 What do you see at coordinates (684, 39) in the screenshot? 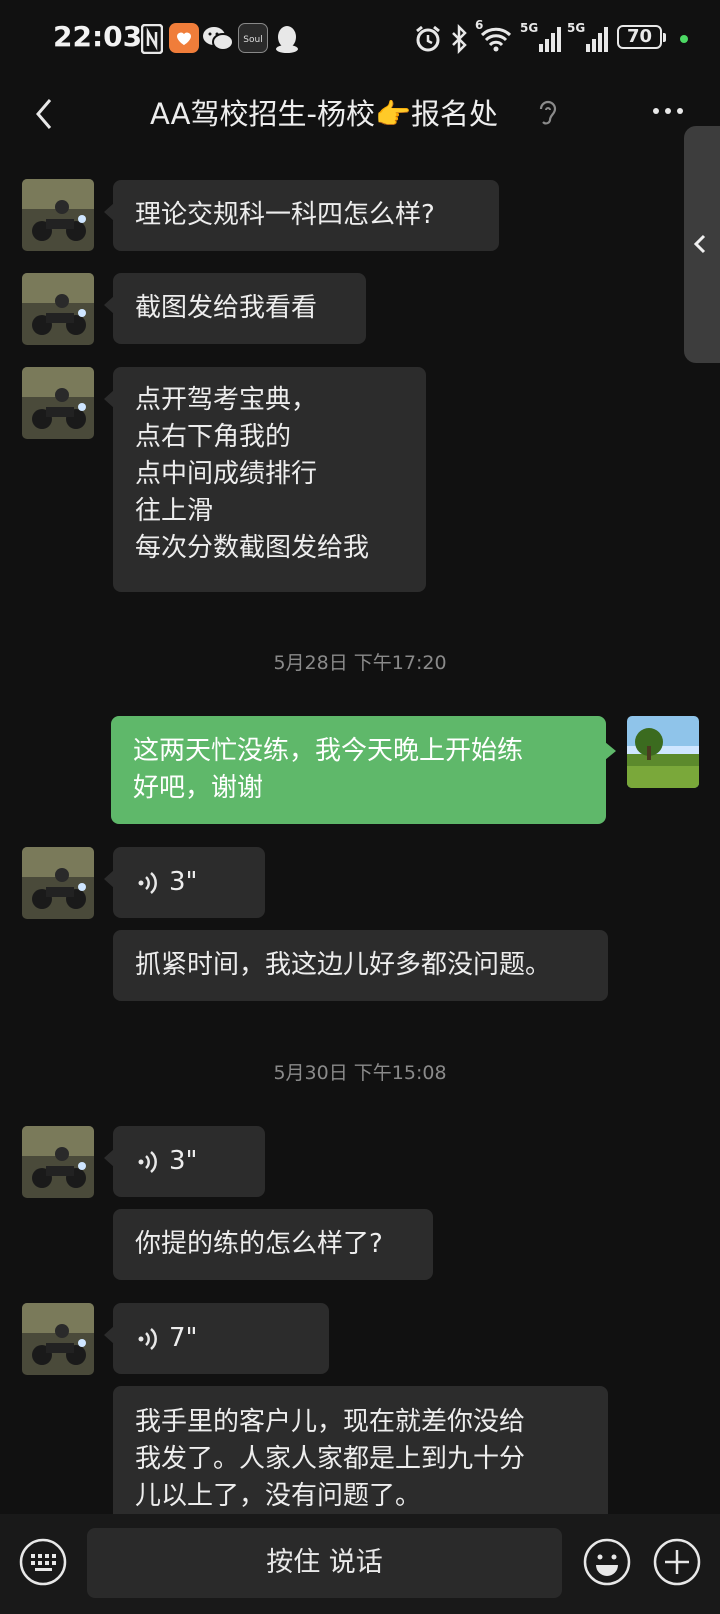
I see `privacy-dot` at bounding box center [684, 39].